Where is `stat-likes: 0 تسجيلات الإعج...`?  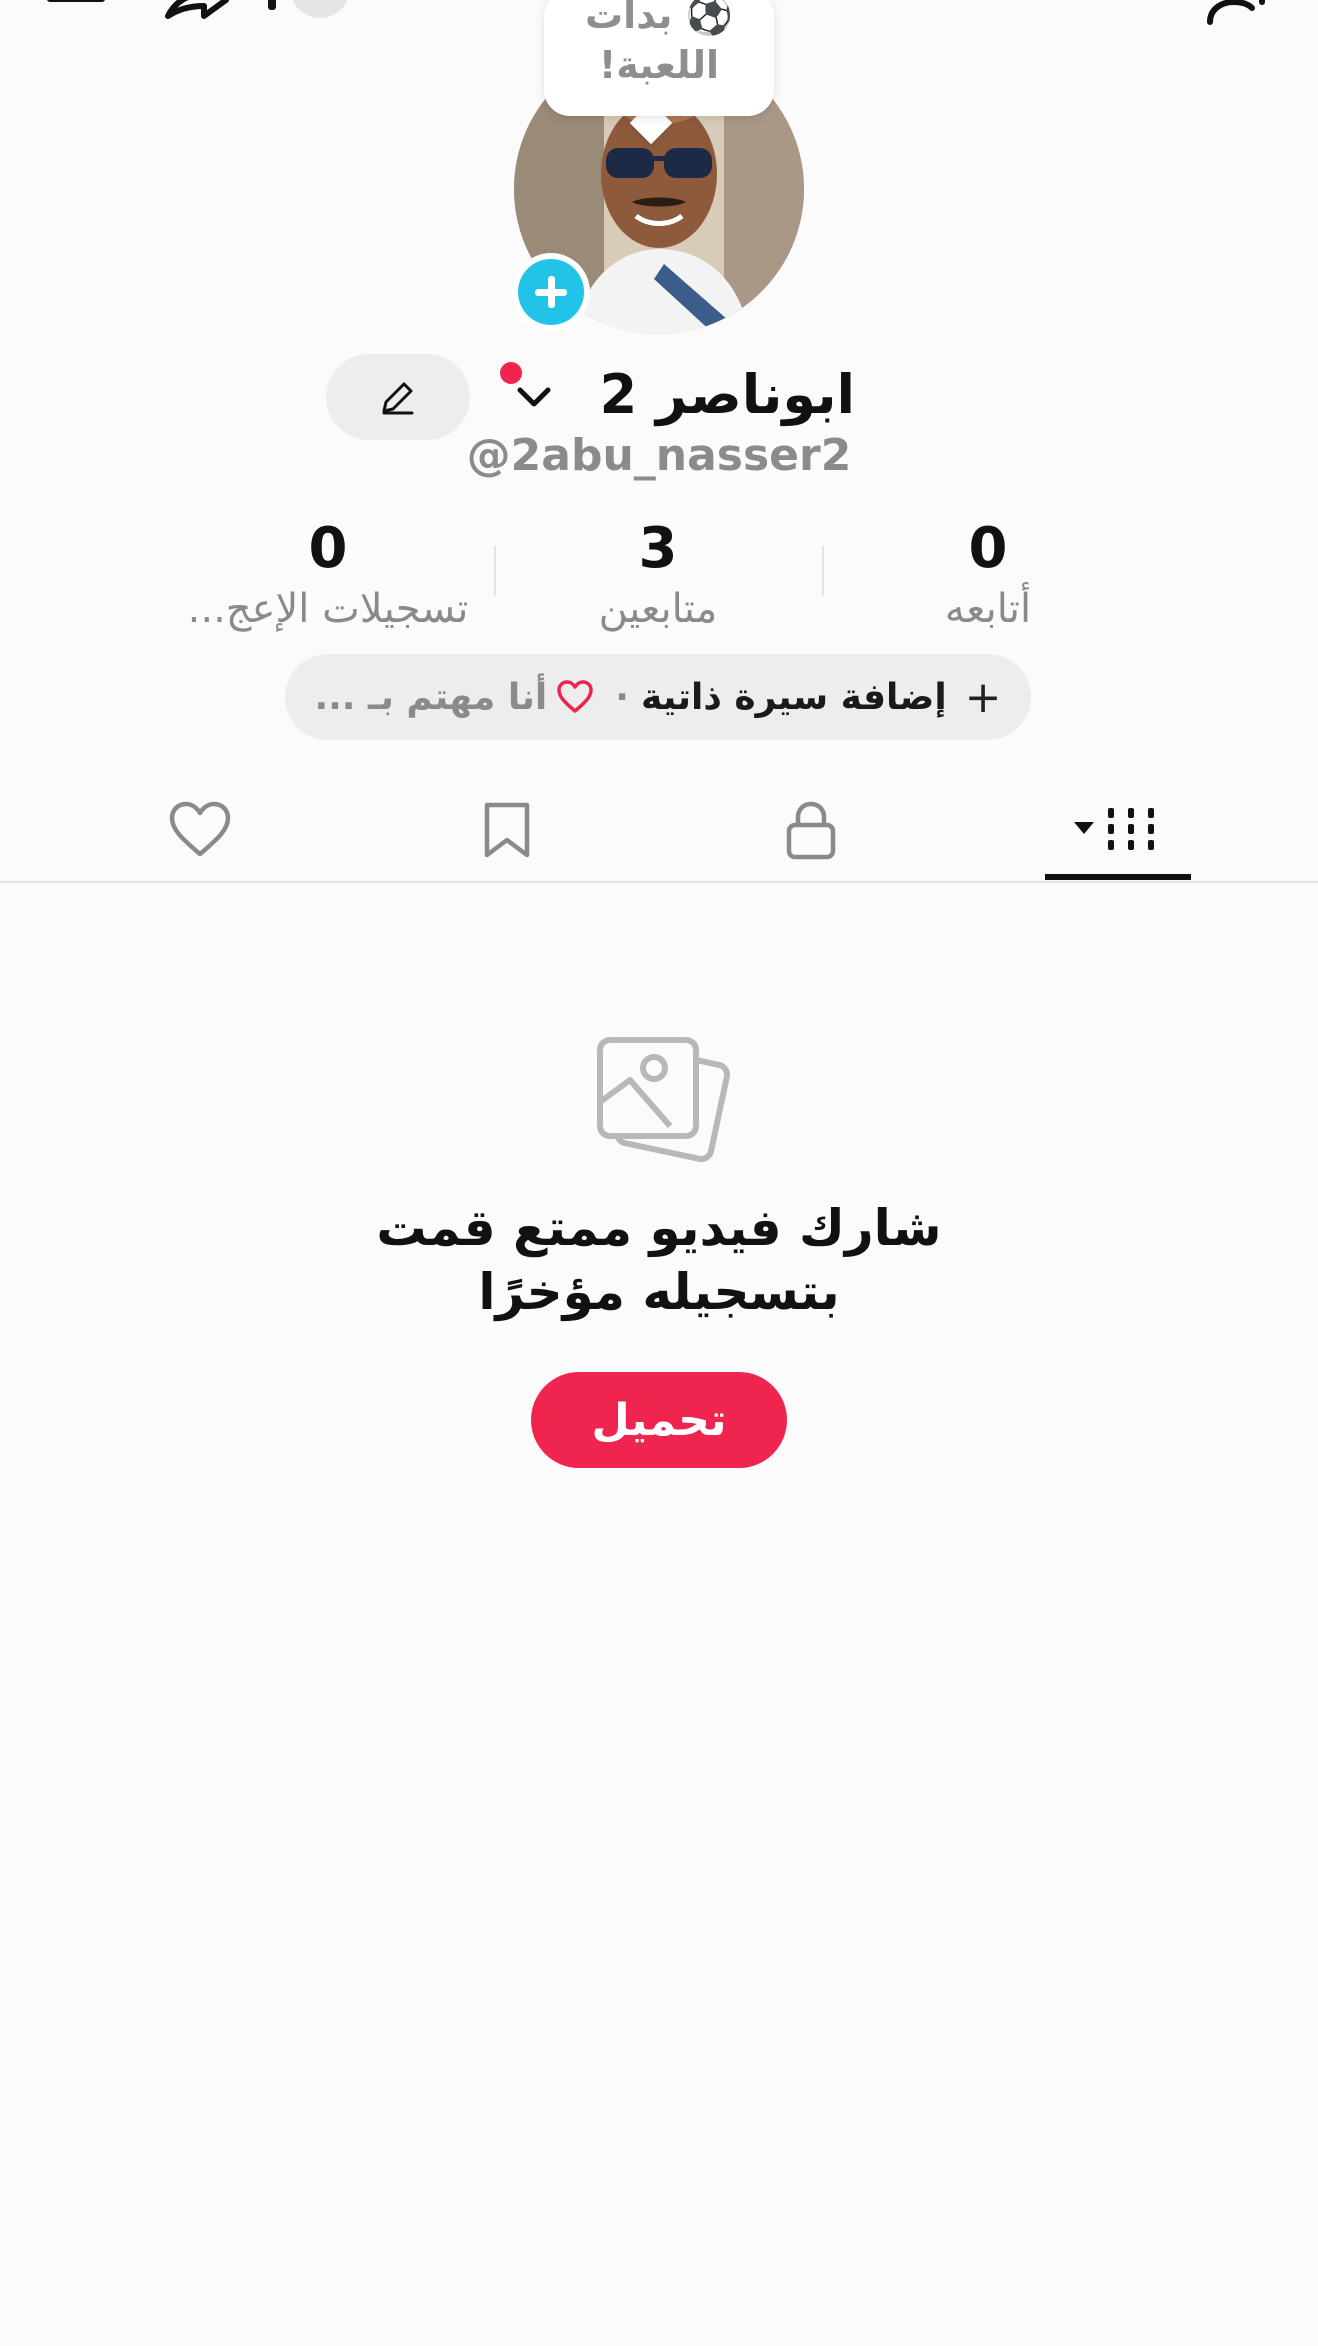 stat-likes: 0 تسجيلات الإعج... is located at coordinates (328, 574).